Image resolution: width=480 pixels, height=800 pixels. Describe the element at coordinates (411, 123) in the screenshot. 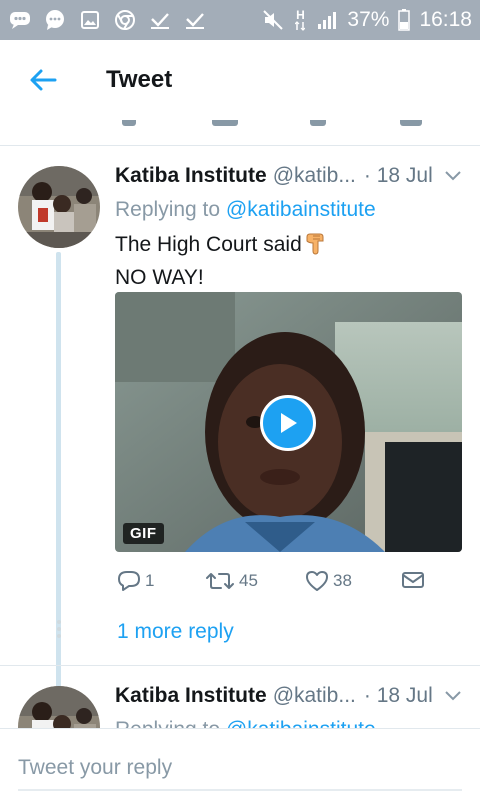

I see `share-icon` at that location.